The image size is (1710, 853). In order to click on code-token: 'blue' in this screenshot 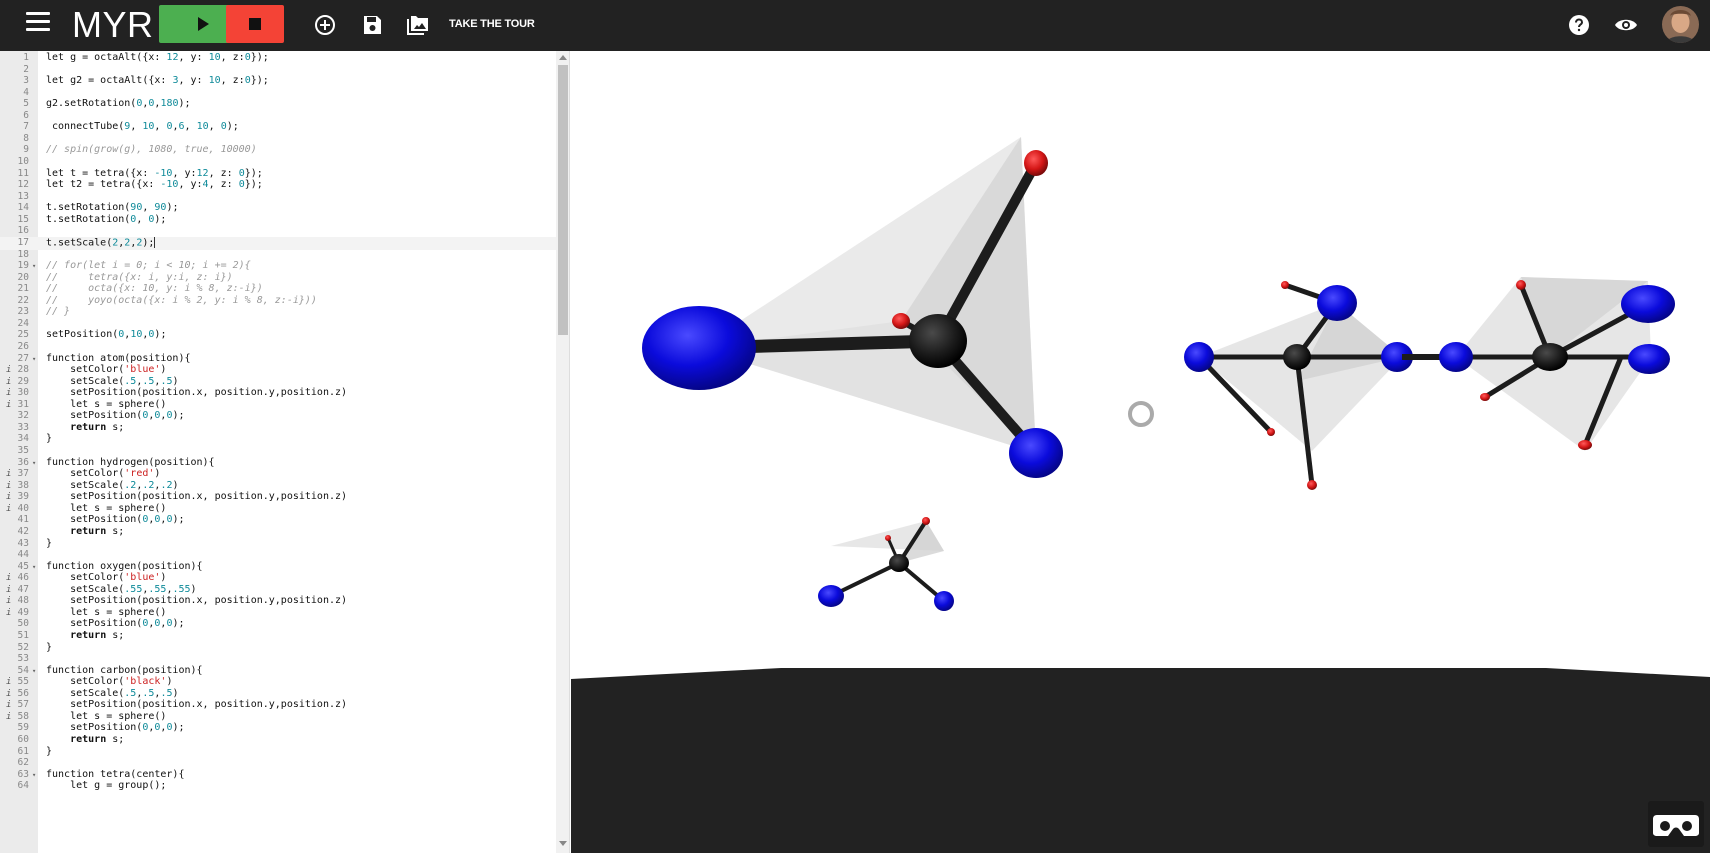, I will do `click(142, 370)`.